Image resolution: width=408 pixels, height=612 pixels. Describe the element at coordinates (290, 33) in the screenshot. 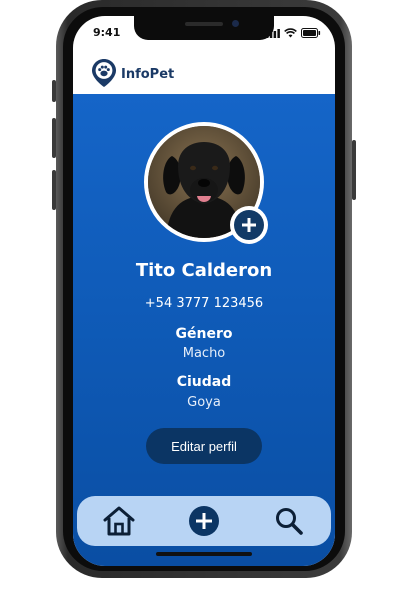

I see `wifi-icon` at that location.